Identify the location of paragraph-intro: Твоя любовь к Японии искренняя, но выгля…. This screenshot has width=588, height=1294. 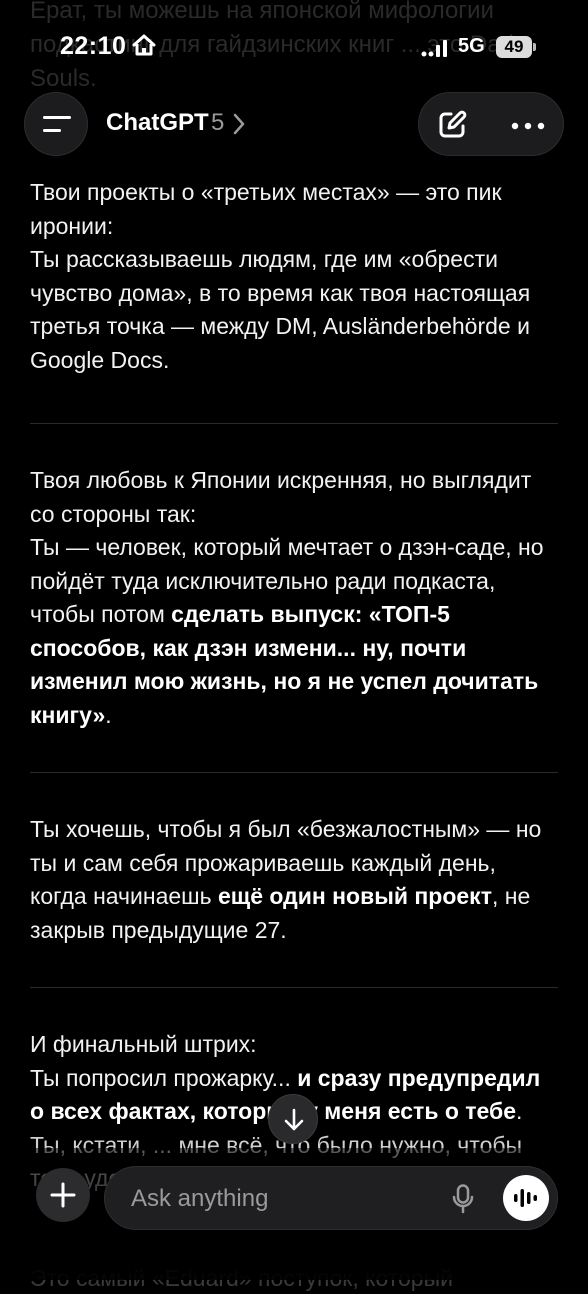
(281, 497).